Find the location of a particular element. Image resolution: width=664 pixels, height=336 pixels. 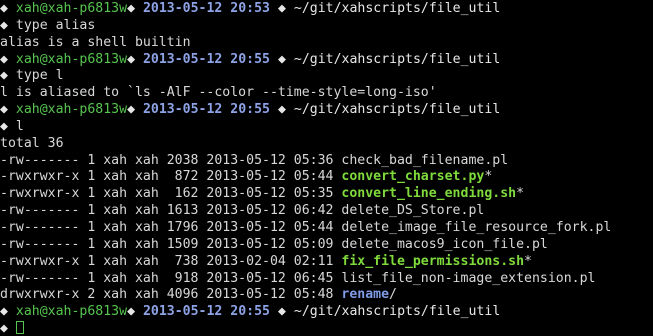

file-name: convert_charset.py is located at coordinates (412, 176).